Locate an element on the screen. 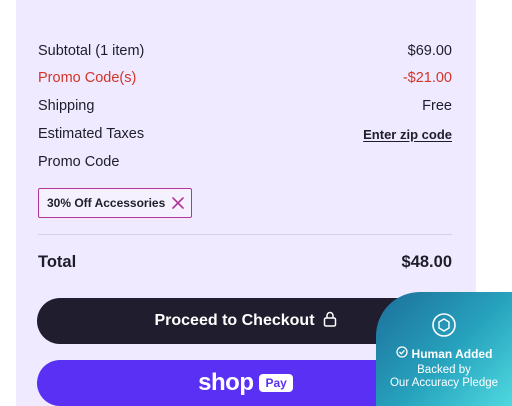  shipping-label: Shipping is located at coordinates (66, 106).